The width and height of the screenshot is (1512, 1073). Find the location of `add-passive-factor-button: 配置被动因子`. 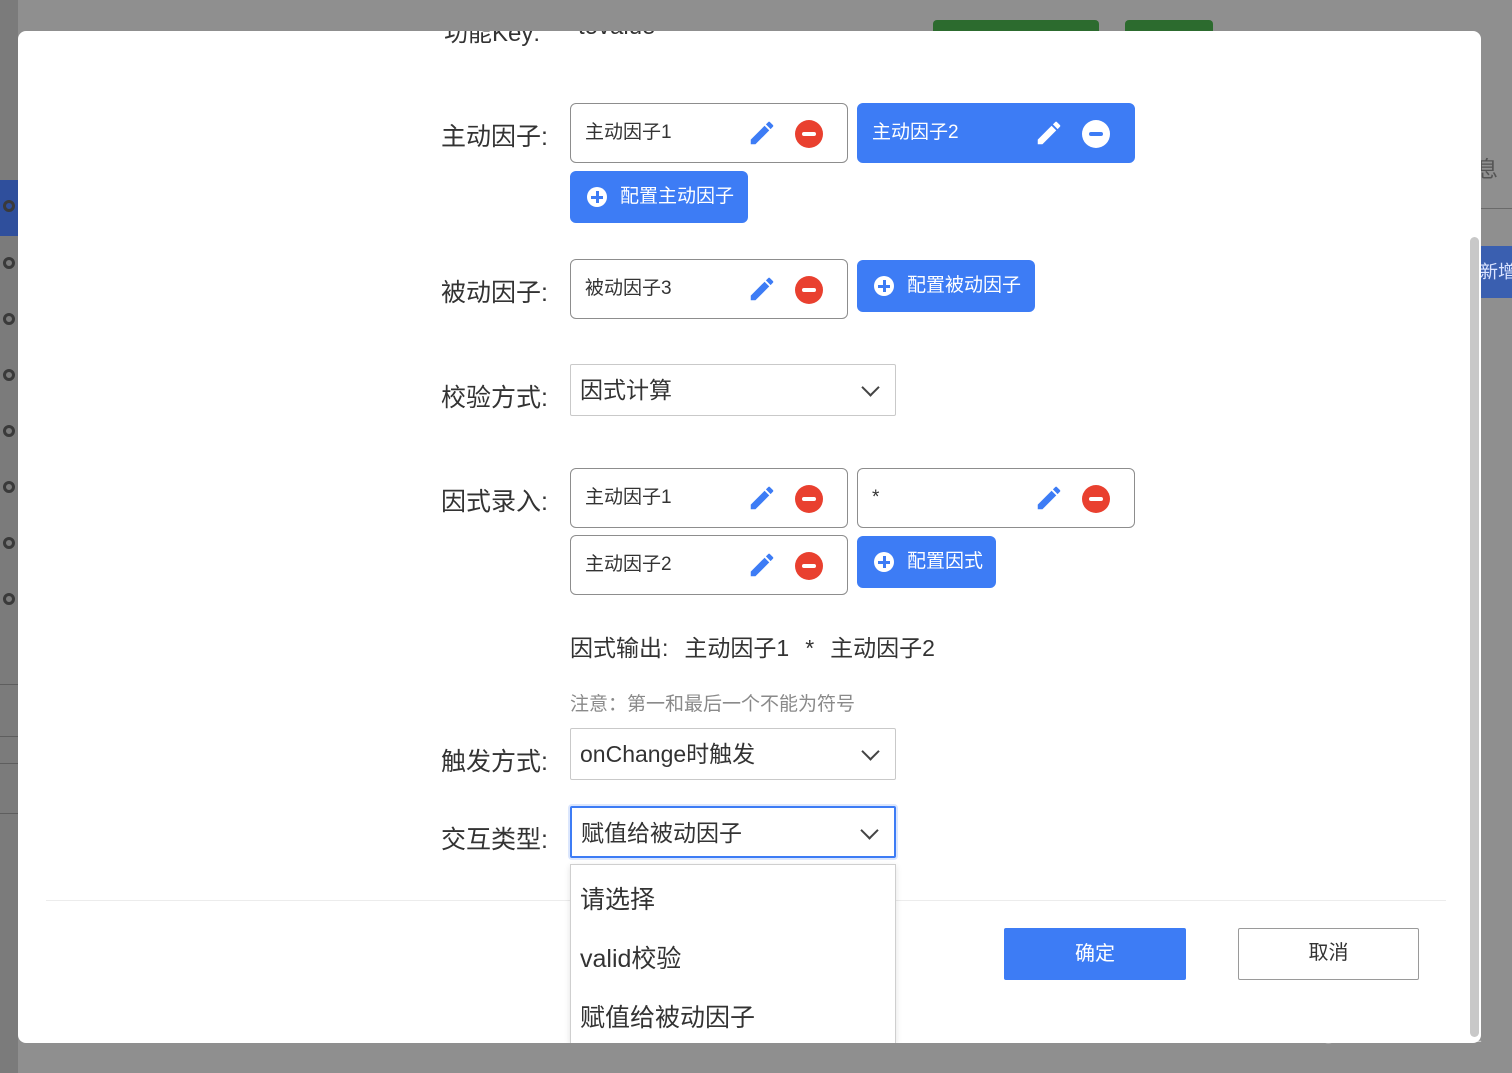

add-passive-factor-button: 配置被动因子 is located at coordinates (946, 286).